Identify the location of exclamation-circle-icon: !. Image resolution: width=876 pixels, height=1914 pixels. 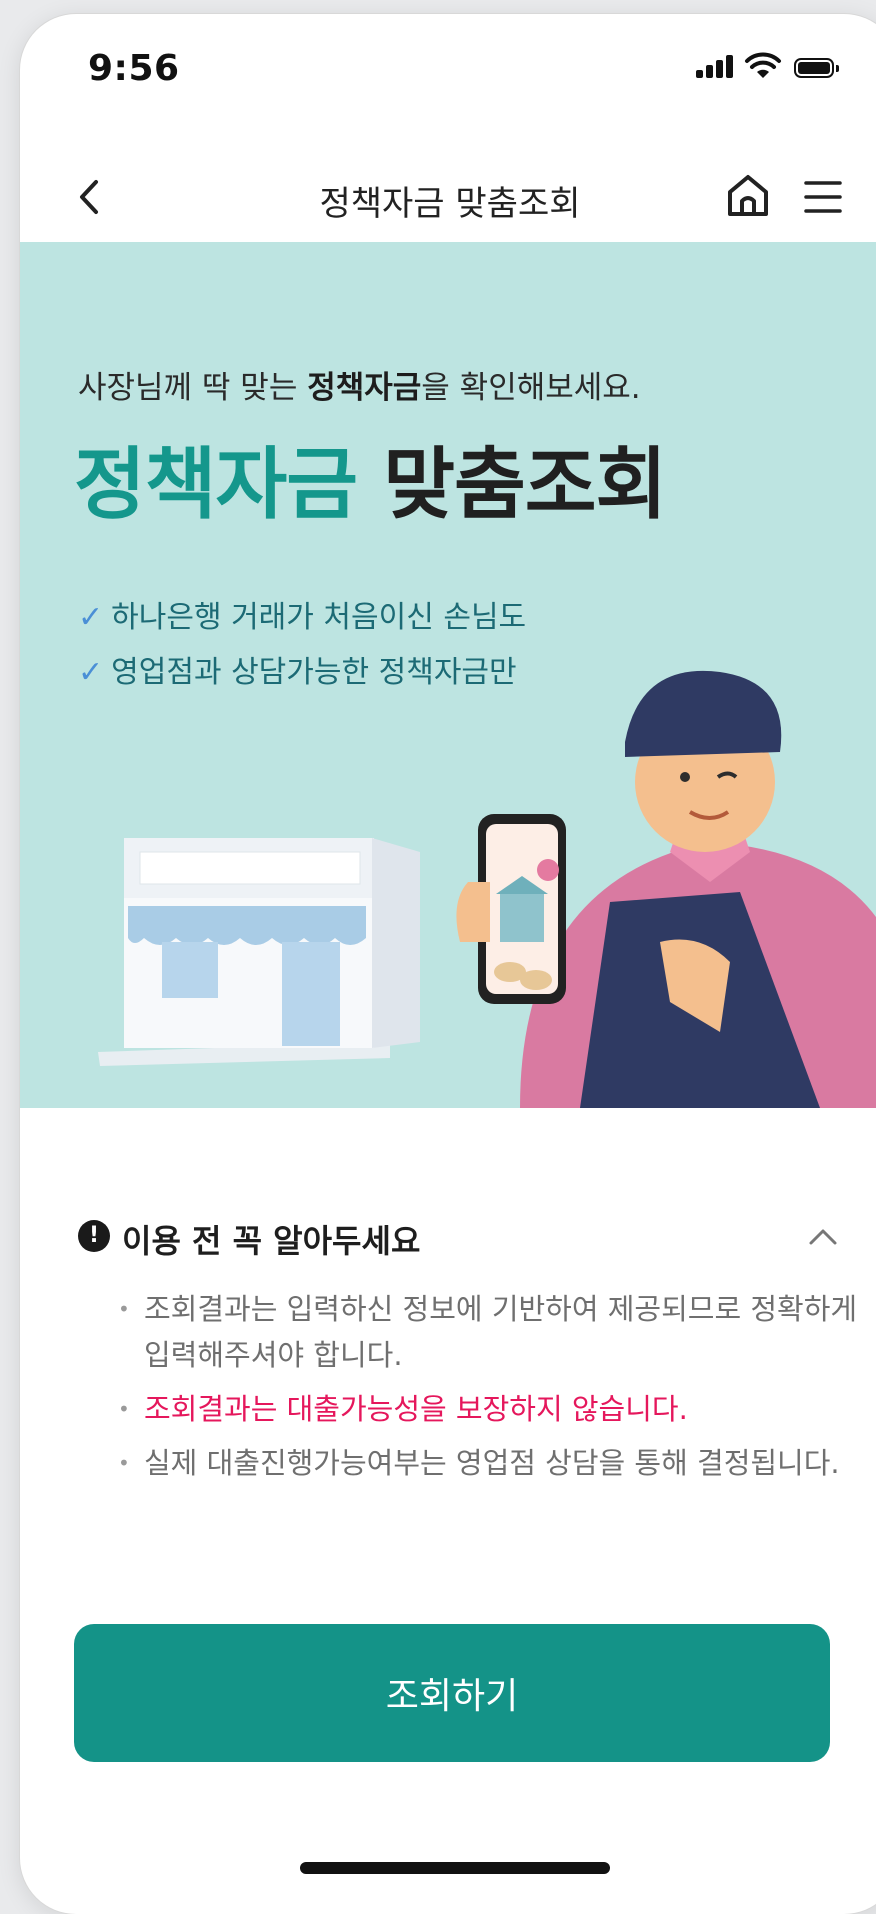
(94, 1236).